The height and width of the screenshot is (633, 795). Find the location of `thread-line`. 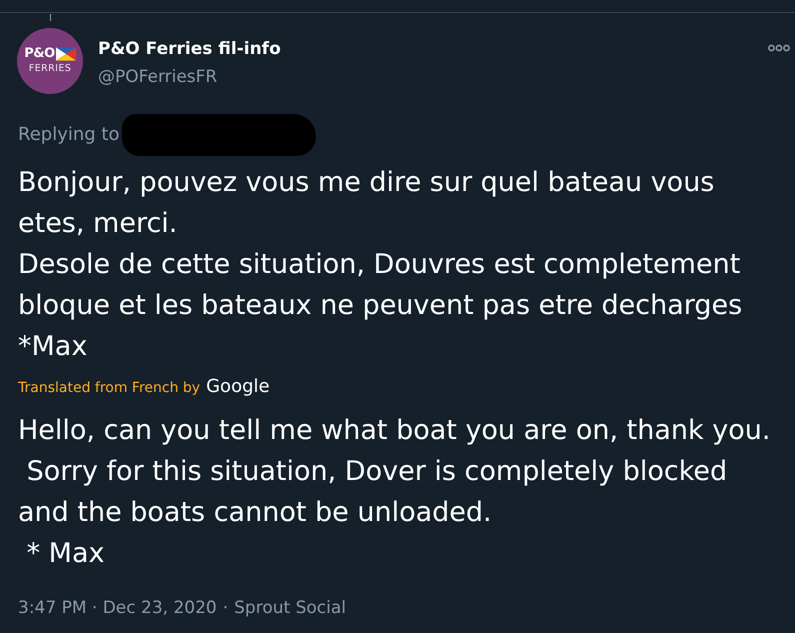

thread-line is located at coordinates (50, 17).